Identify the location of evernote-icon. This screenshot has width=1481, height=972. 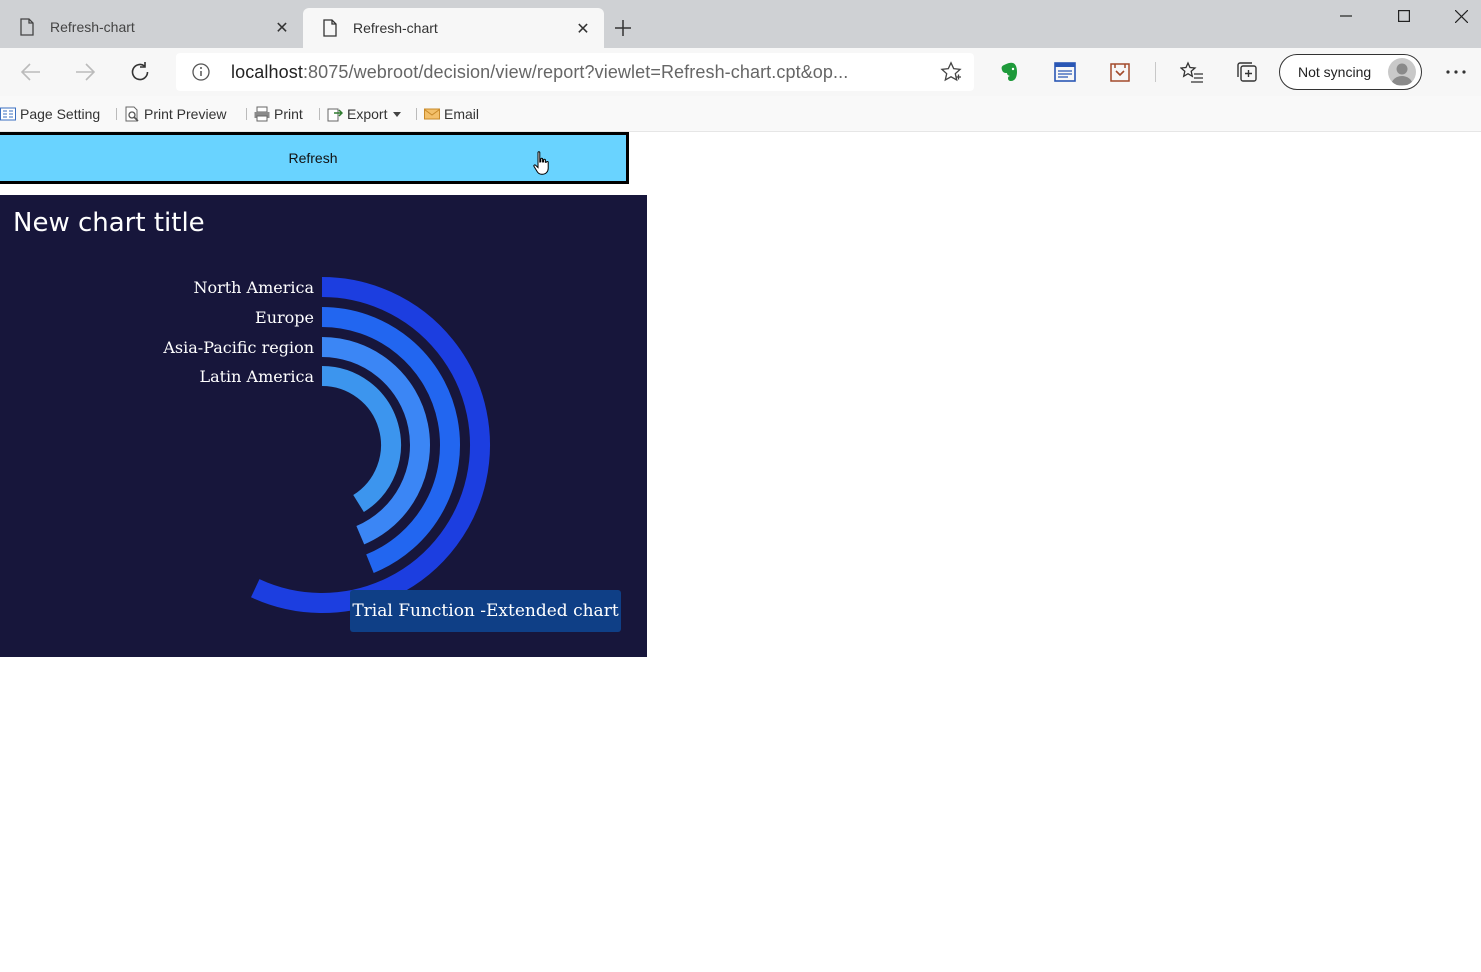
(1009, 71).